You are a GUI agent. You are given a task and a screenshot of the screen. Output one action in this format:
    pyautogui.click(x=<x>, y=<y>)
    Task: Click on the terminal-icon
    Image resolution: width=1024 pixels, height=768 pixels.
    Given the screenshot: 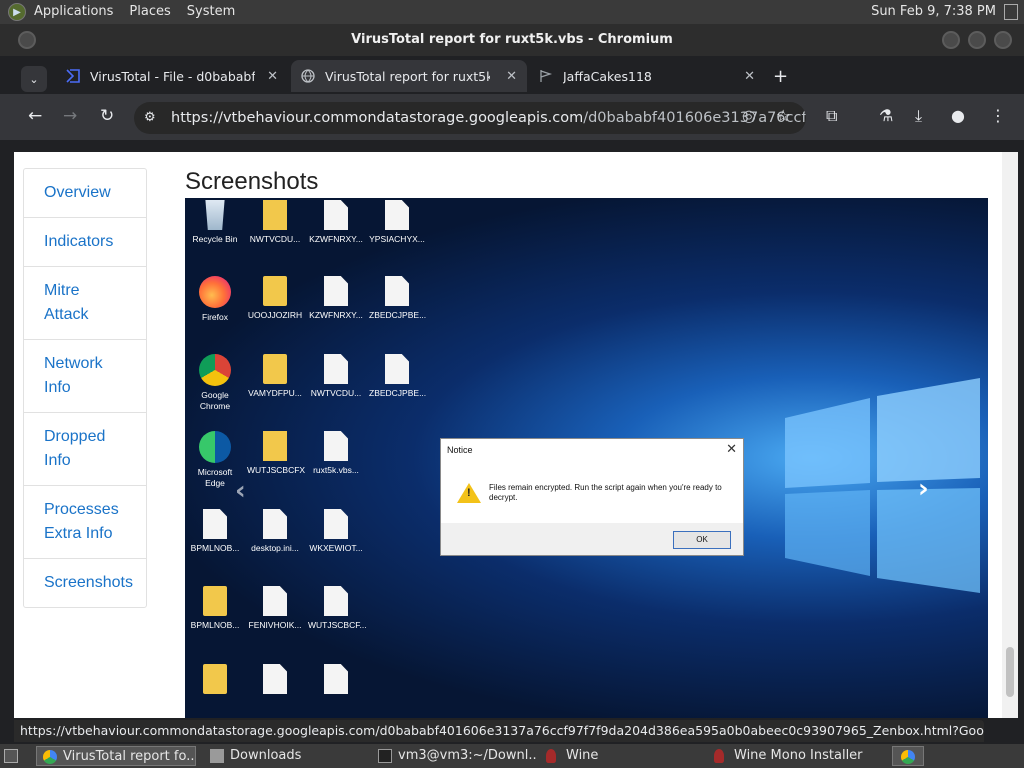 What is the action you would take?
    pyautogui.click(x=385, y=756)
    